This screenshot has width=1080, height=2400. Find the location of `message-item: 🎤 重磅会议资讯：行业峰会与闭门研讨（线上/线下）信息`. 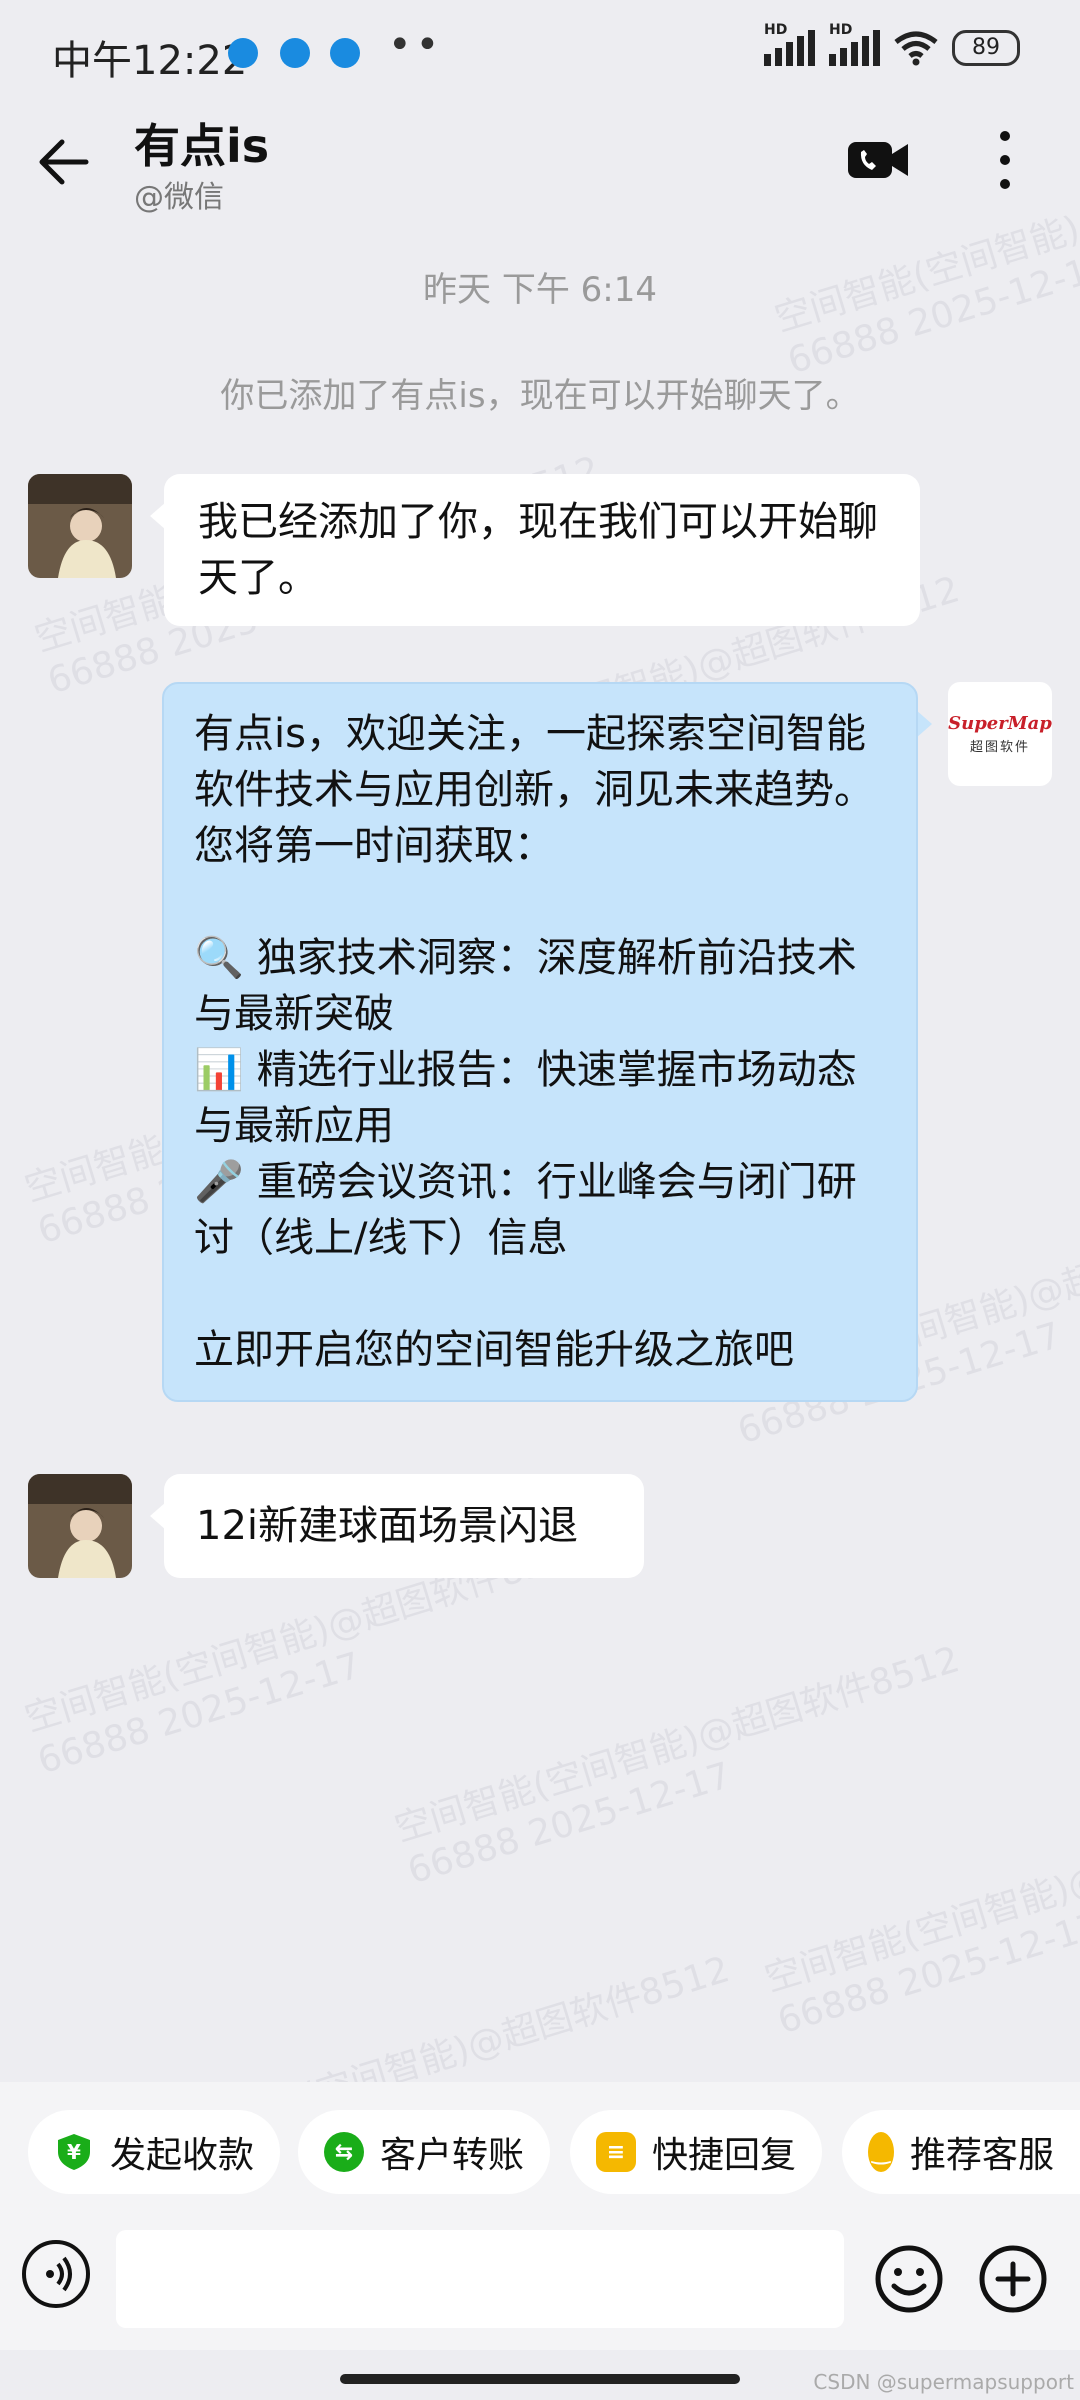

message-item: 🎤 重磅会议资讯：行业峰会与闭门研讨（线上/线下）信息 is located at coordinates (540, 1210).